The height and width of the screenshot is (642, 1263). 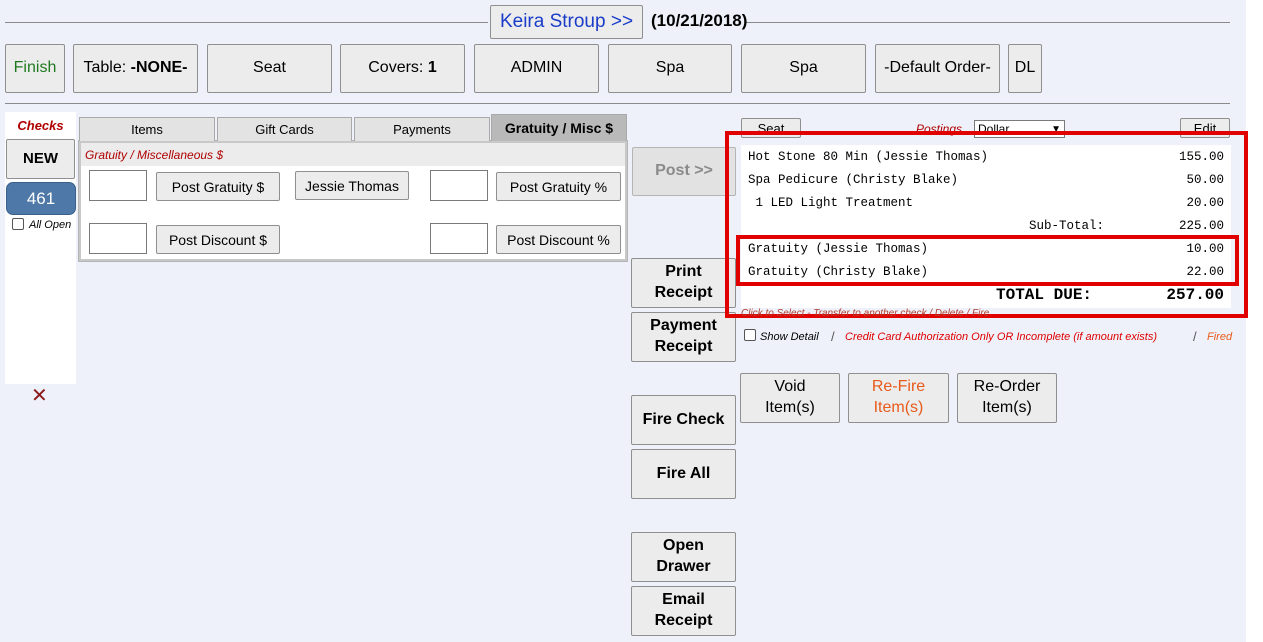 I want to click on toolbar-rule, so click(x=617, y=103).